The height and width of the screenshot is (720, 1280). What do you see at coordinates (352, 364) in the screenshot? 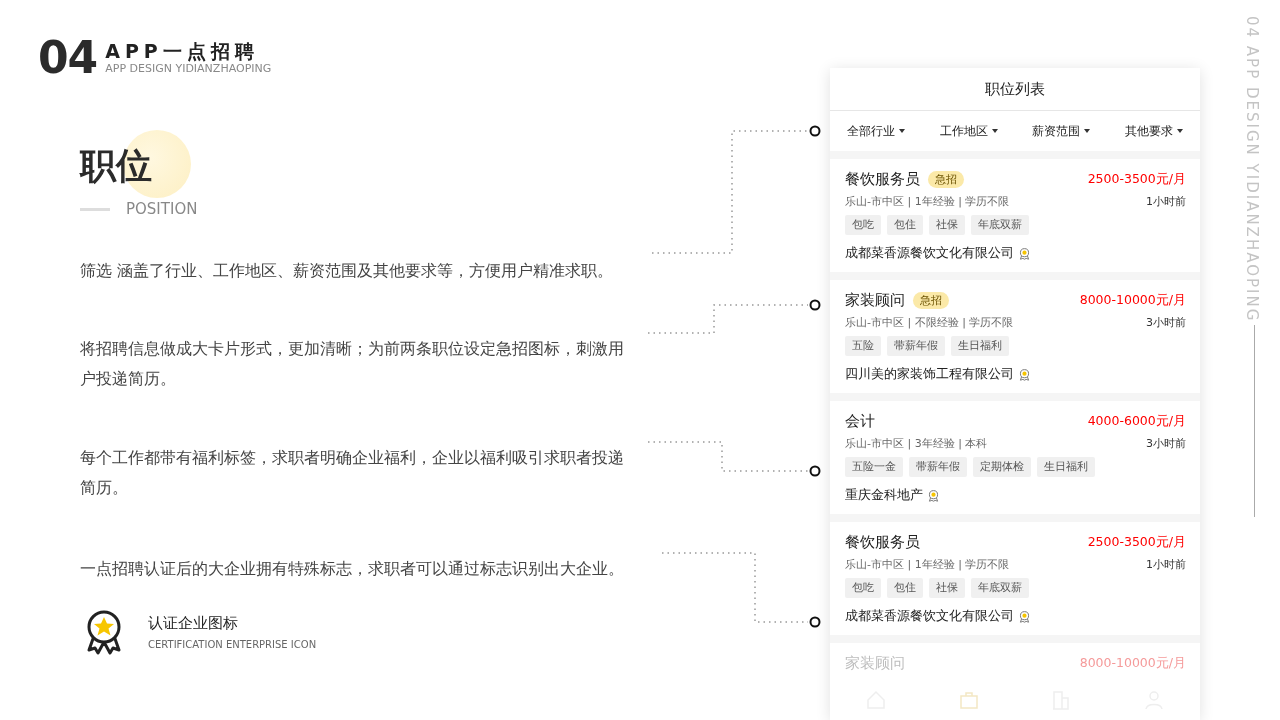
I see `note-text: 将招聘信息做成大卡片形式，更加清晰；为前两条职位设定急招图标，刺激用户投递简历。` at bounding box center [352, 364].